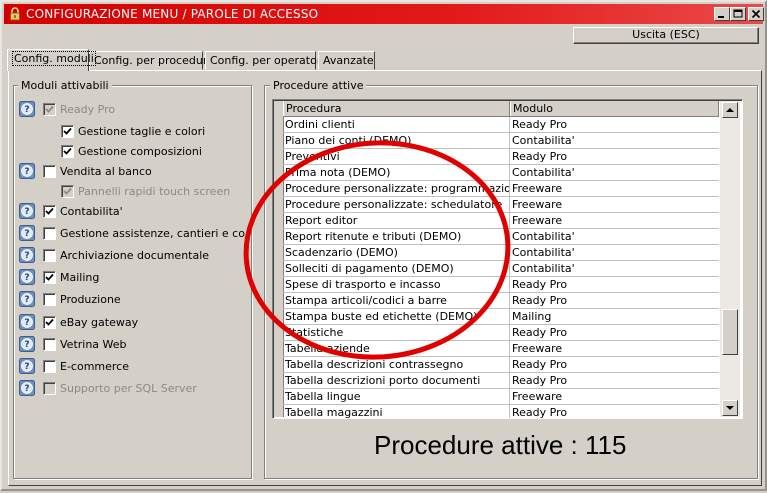 Image resolution: width=767 pixels, height=493 pixels. What do you see at coordinates (501, 397) in the screenshot?
I see `table-row: Tabella lingue Freeware` at bounding box center [501, 397].